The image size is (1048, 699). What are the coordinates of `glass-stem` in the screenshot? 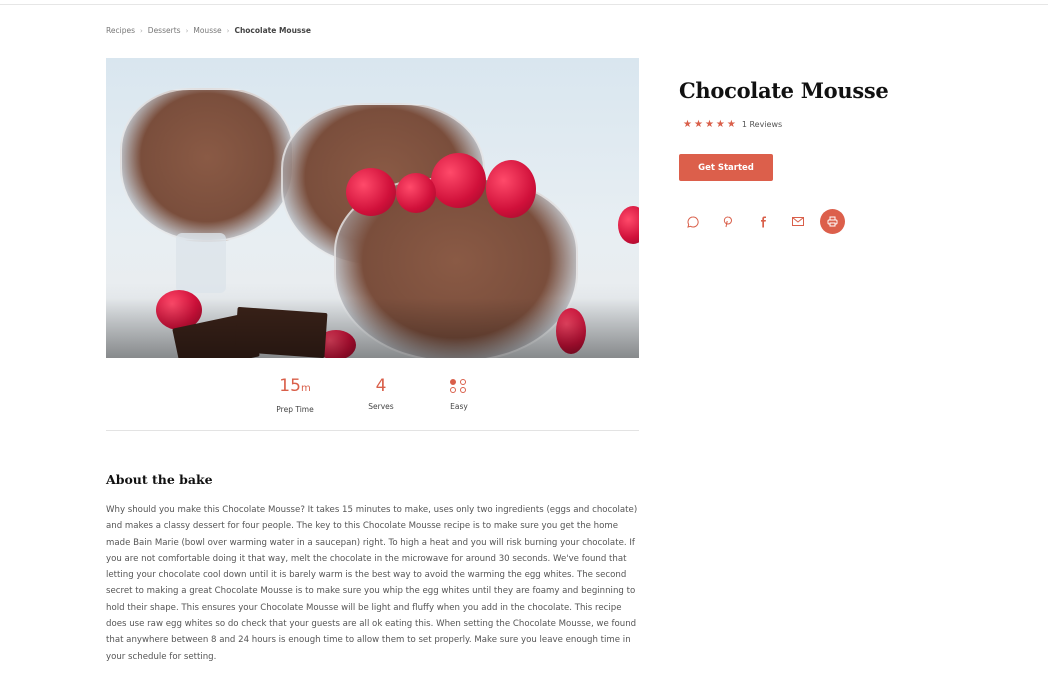 It's located at (201, 263).